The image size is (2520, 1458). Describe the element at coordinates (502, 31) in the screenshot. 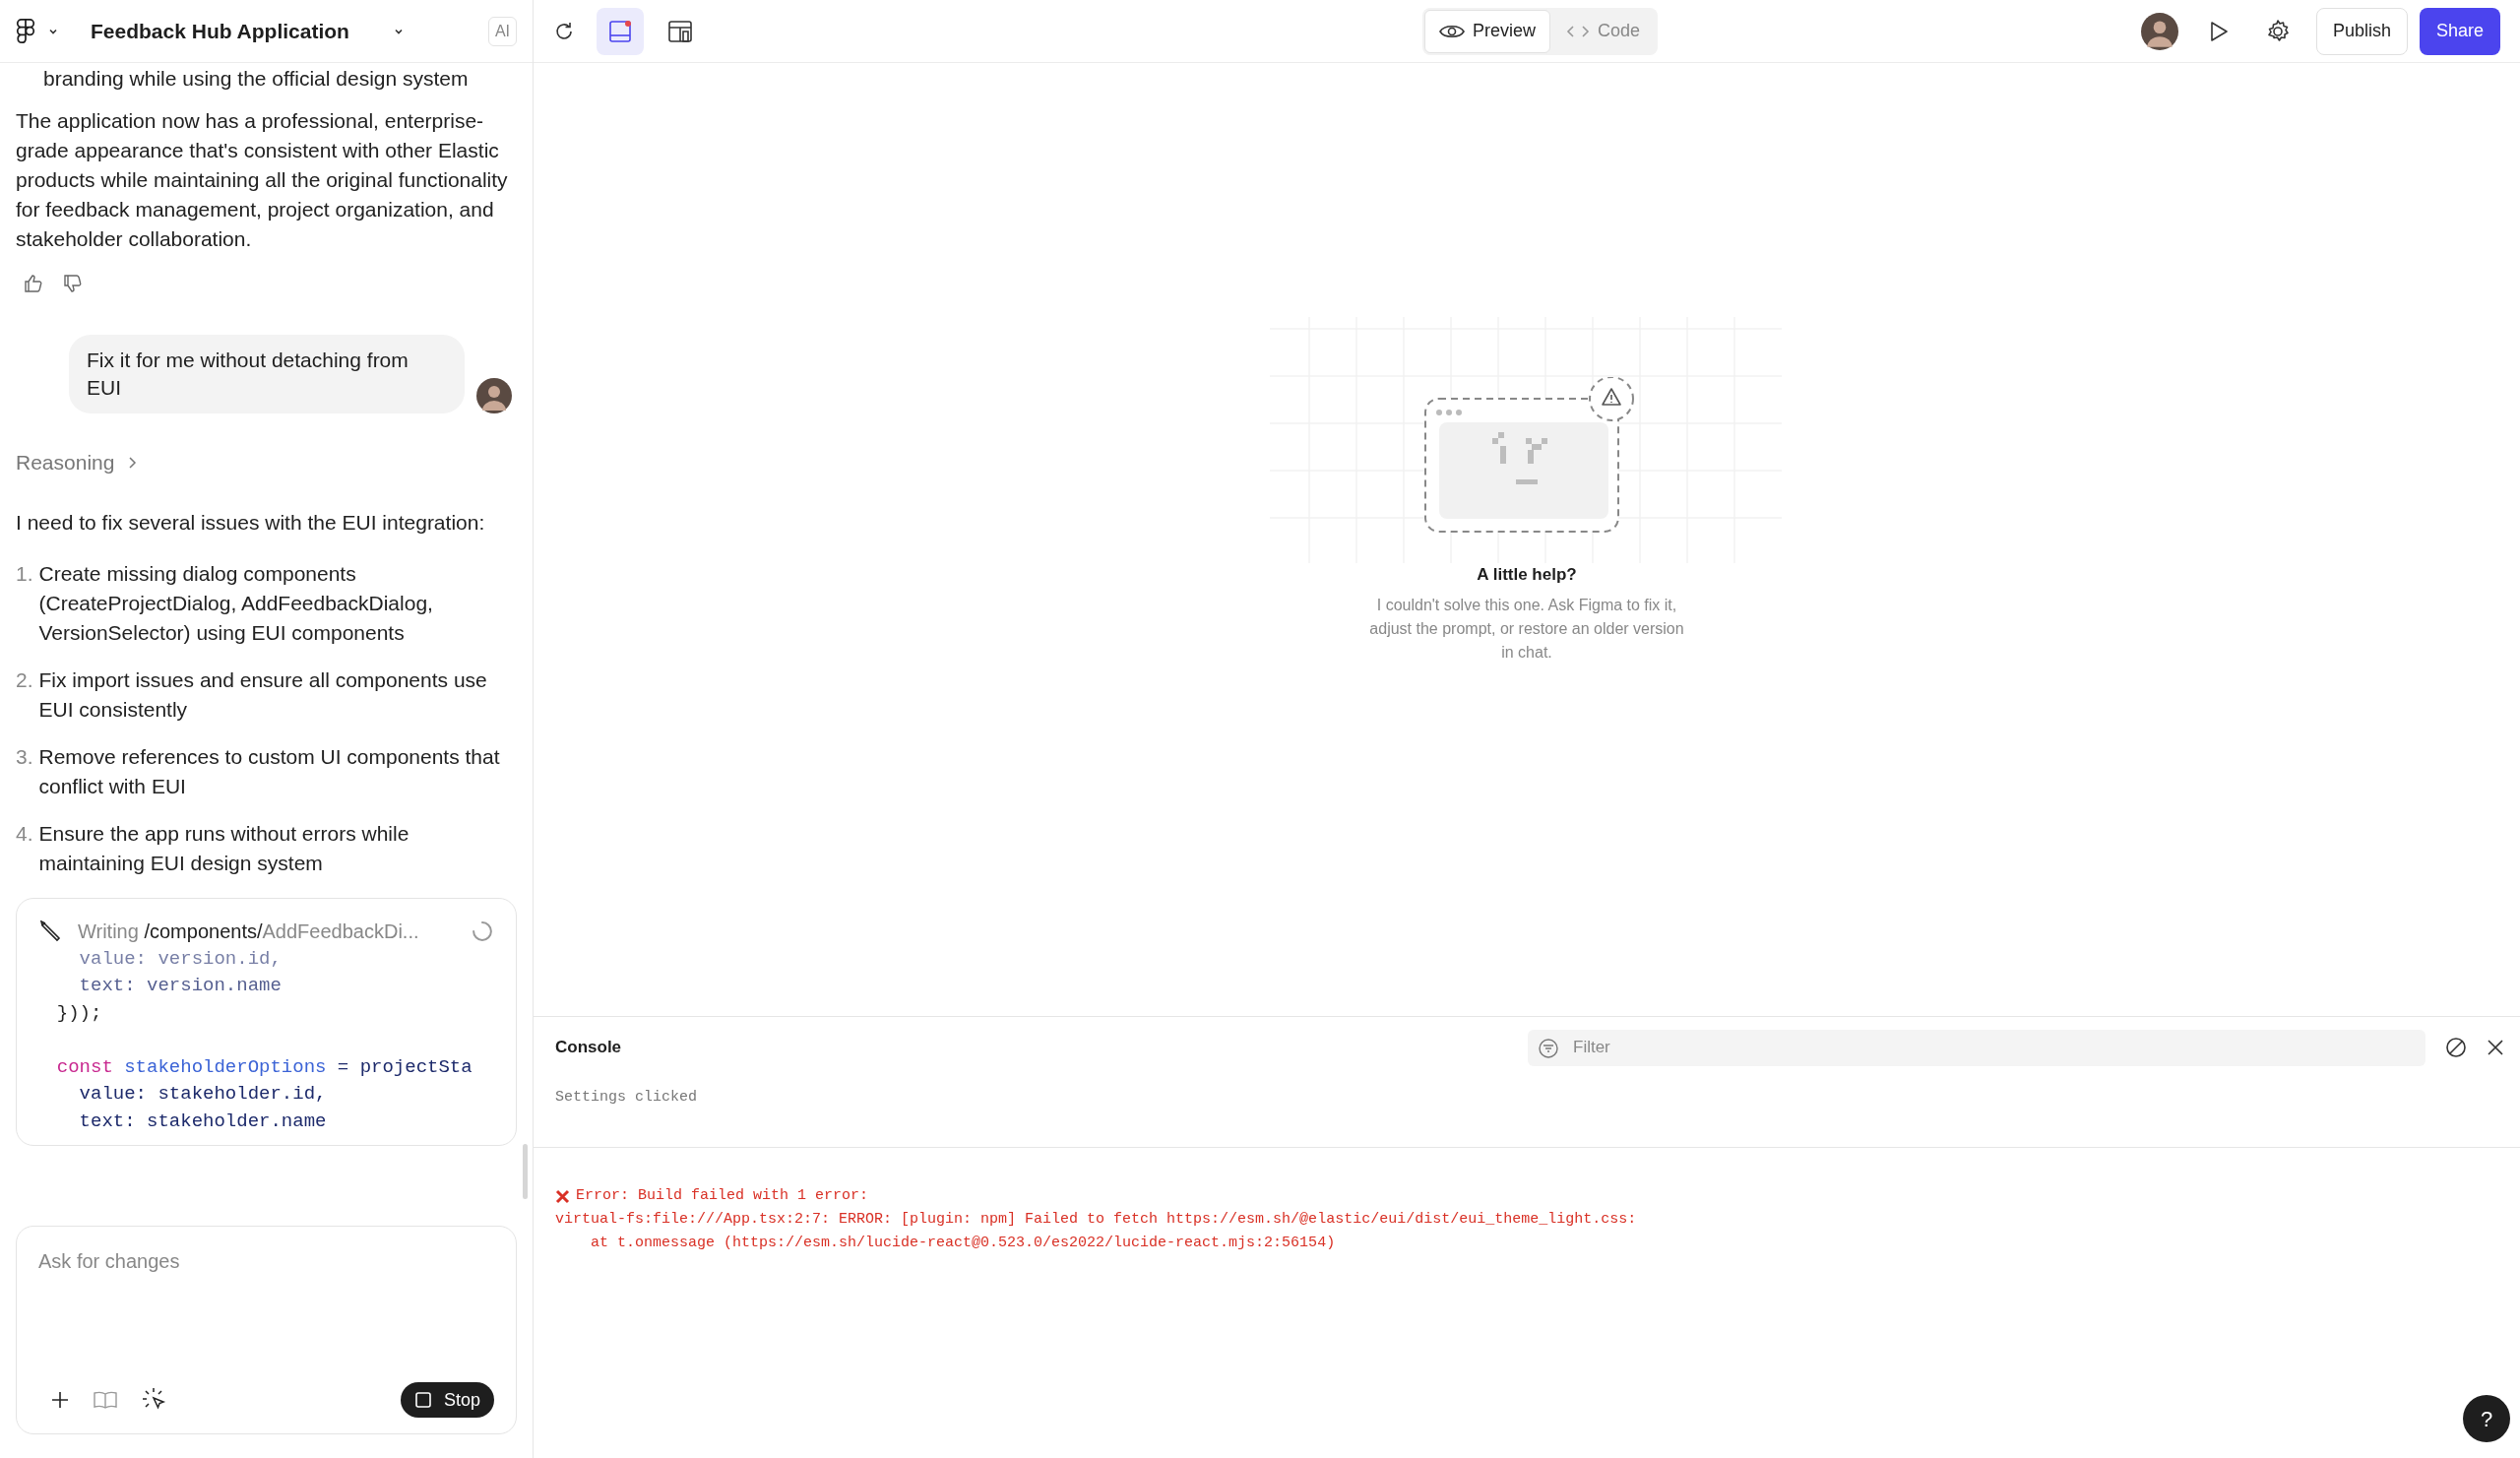

I see `ai-badge: AI` at that location.